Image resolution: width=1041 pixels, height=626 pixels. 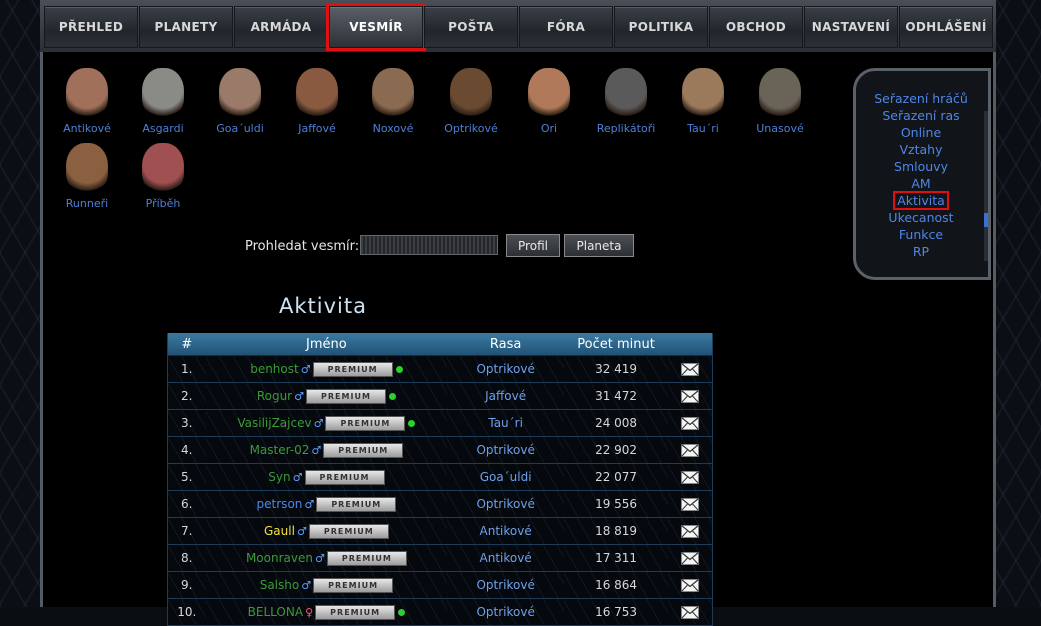 I want to click on race-unasove: Unasové, so click(x=780, y=101).